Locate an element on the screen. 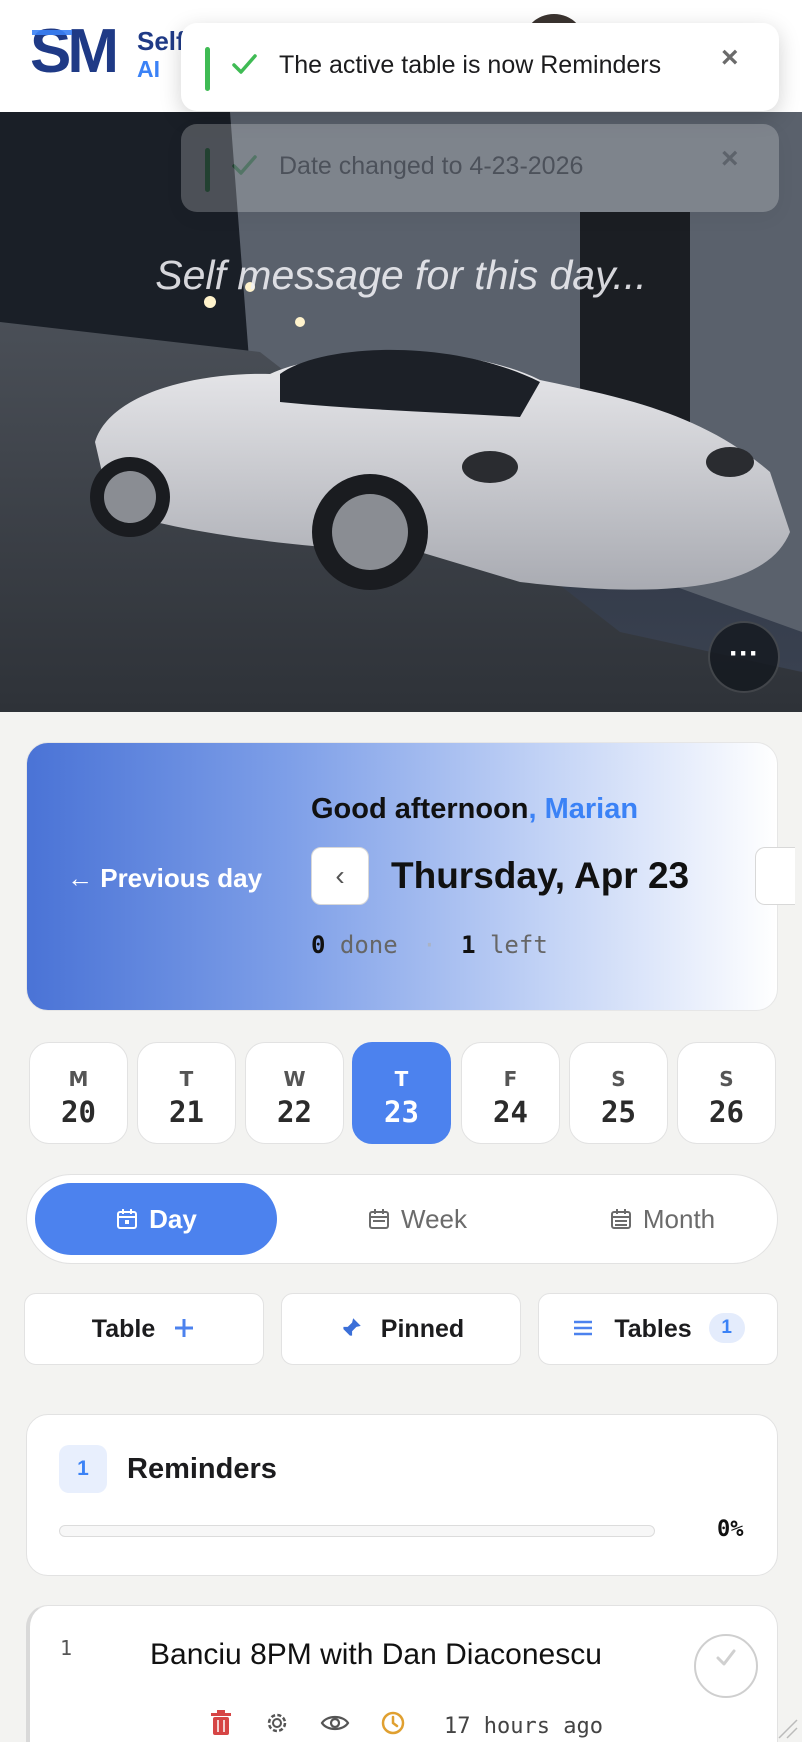 This screenshot has height=1742, width=802. task-counts: 0 done · 1 left is located at coordinates (429, 945).